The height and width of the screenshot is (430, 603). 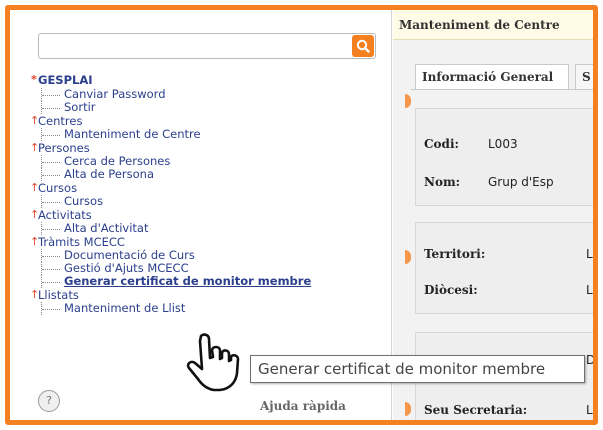 What do you see at coordinates (213, 362) in the screenshot?
I see `hand-pointer-icon` at bounding box center [213, 362].